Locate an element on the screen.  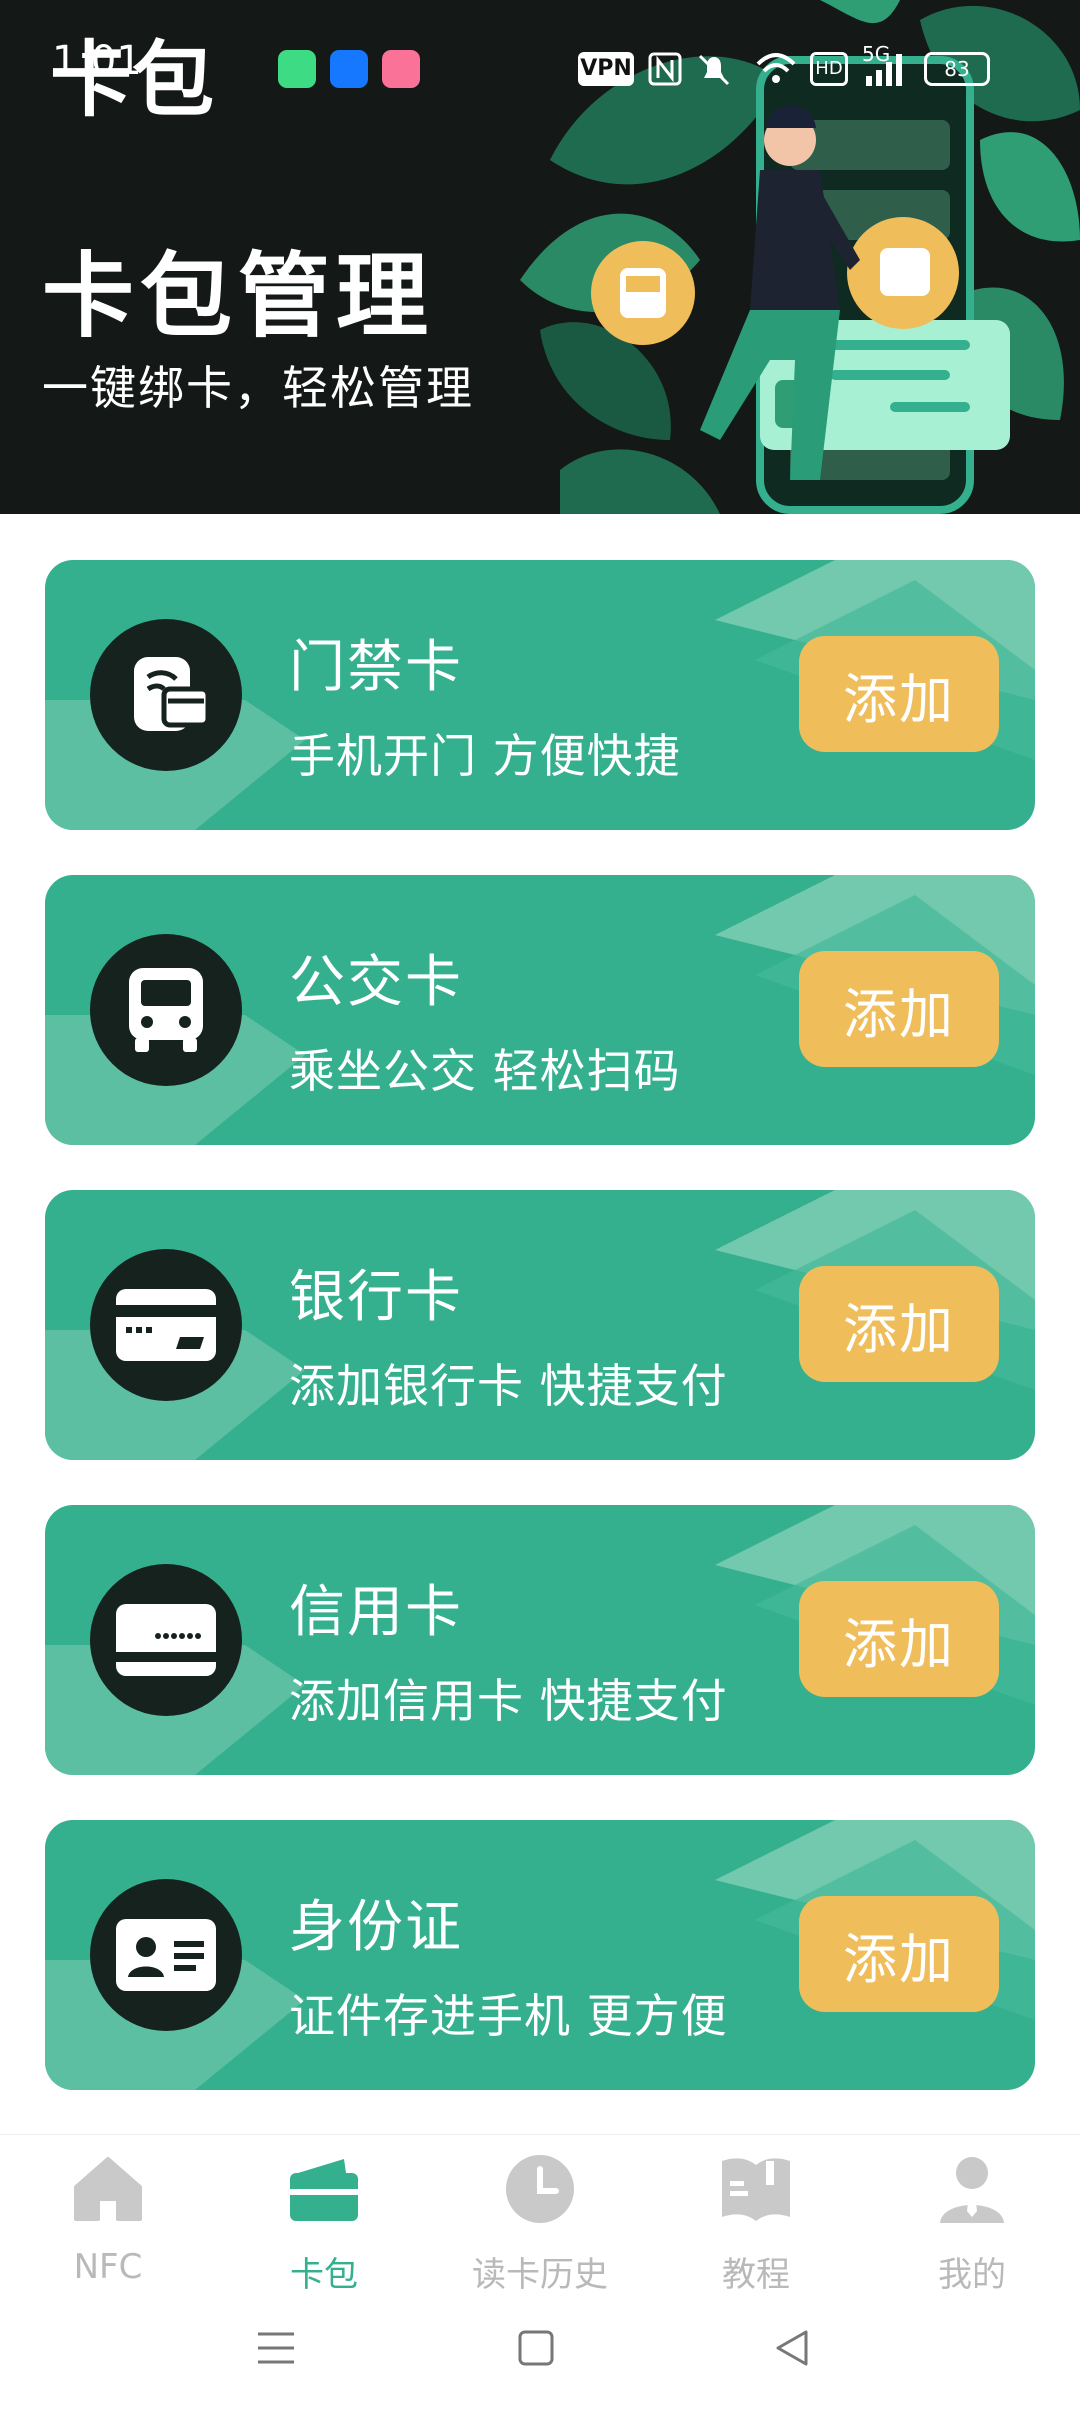
tab-tutorial: 教程 is located at coordinates (756, 2220).